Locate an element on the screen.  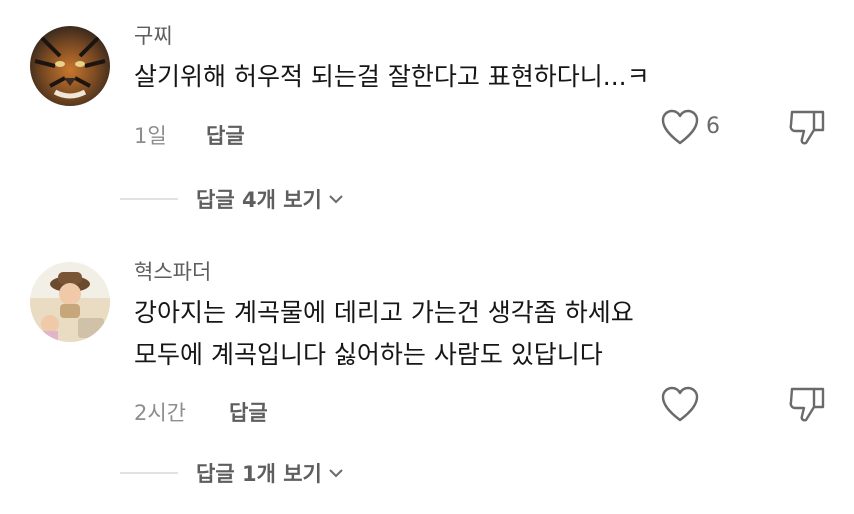
thumbs-down-outline-icon is located at coordinates (807, 404).